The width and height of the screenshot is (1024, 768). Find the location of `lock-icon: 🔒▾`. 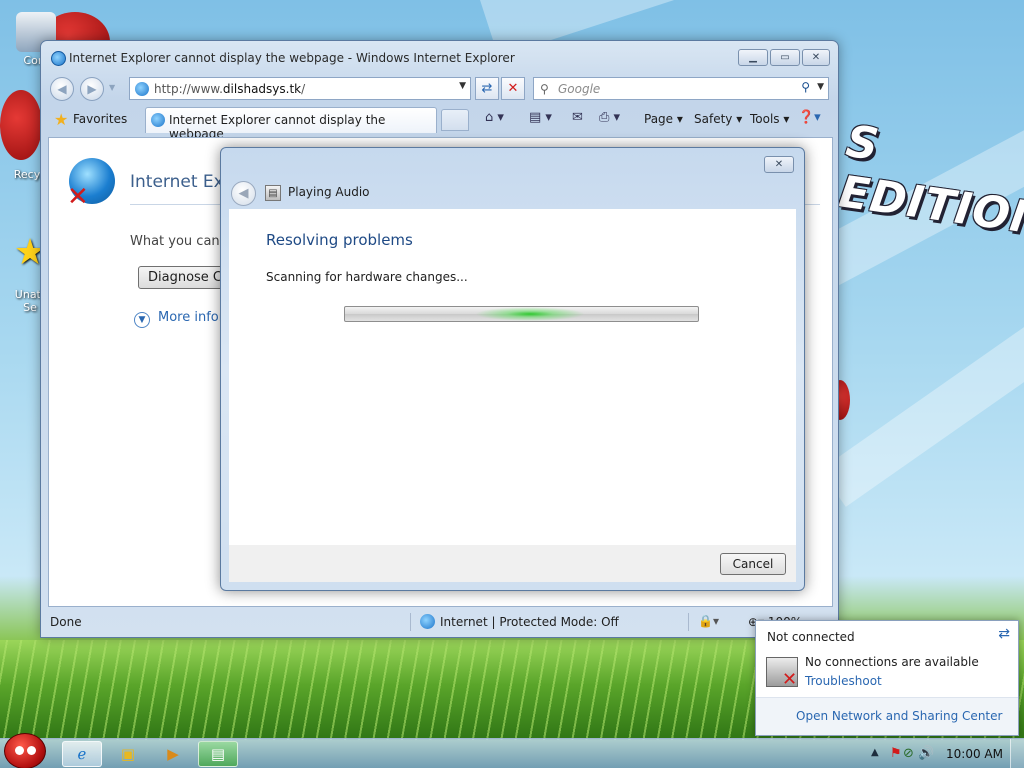

lock-icon: 🔒▾ is located at coordinates (708, 621).